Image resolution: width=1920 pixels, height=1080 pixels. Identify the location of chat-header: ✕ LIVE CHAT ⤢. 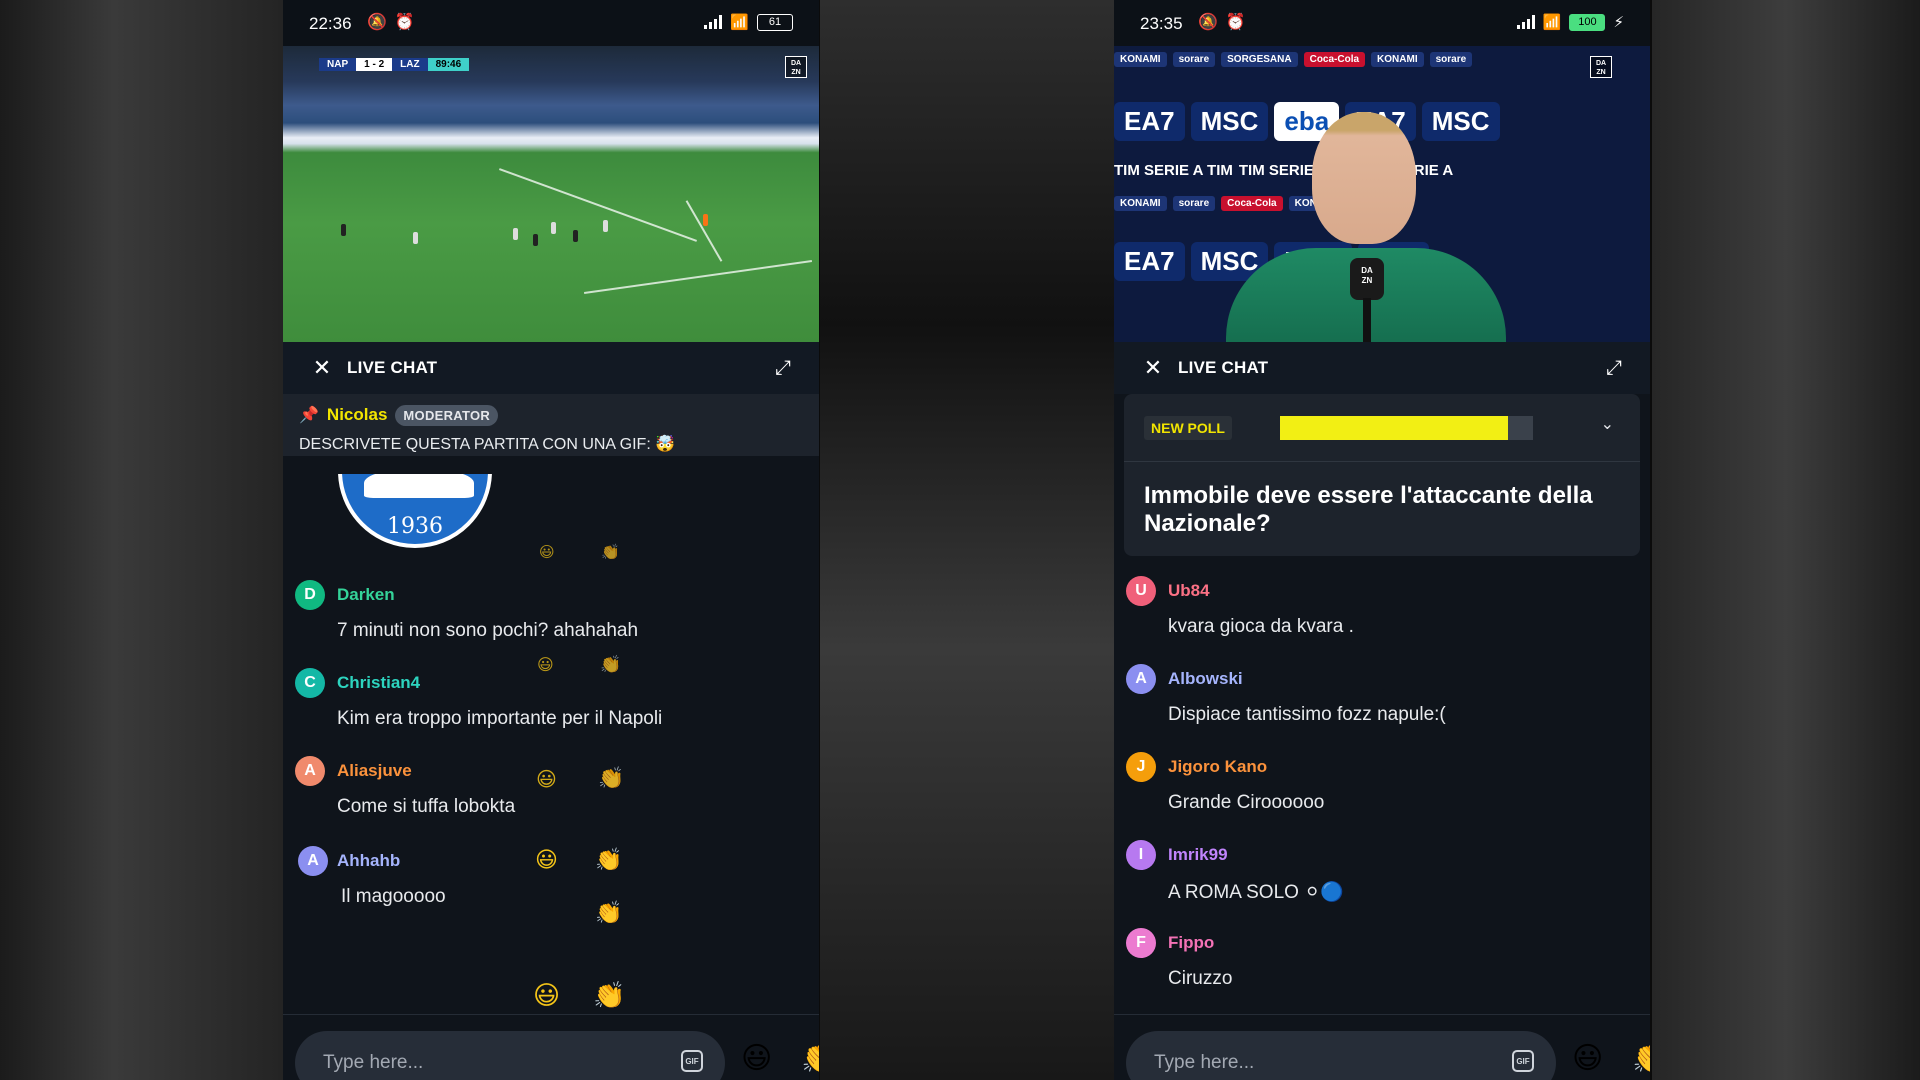
(1382, 368).